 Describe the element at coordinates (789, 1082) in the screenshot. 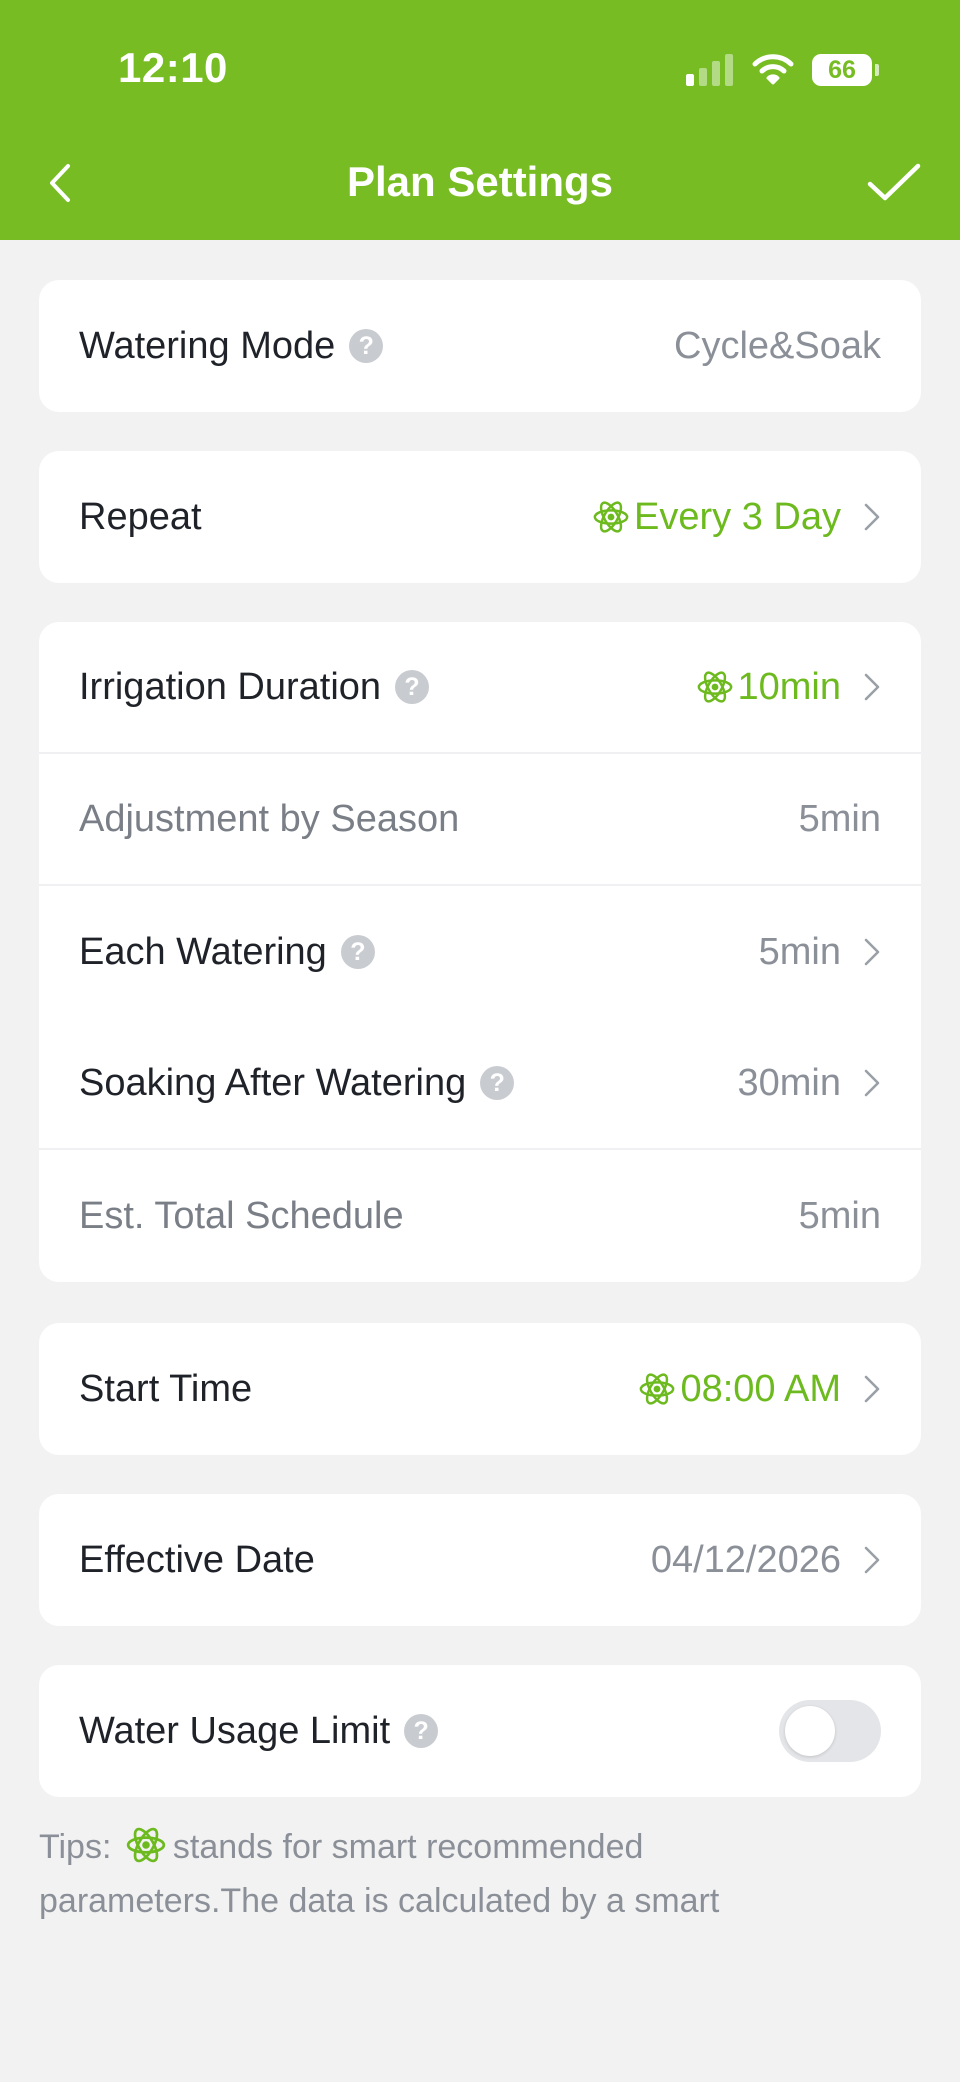

I see `soaking-after-watering-value: 30min` at that location.